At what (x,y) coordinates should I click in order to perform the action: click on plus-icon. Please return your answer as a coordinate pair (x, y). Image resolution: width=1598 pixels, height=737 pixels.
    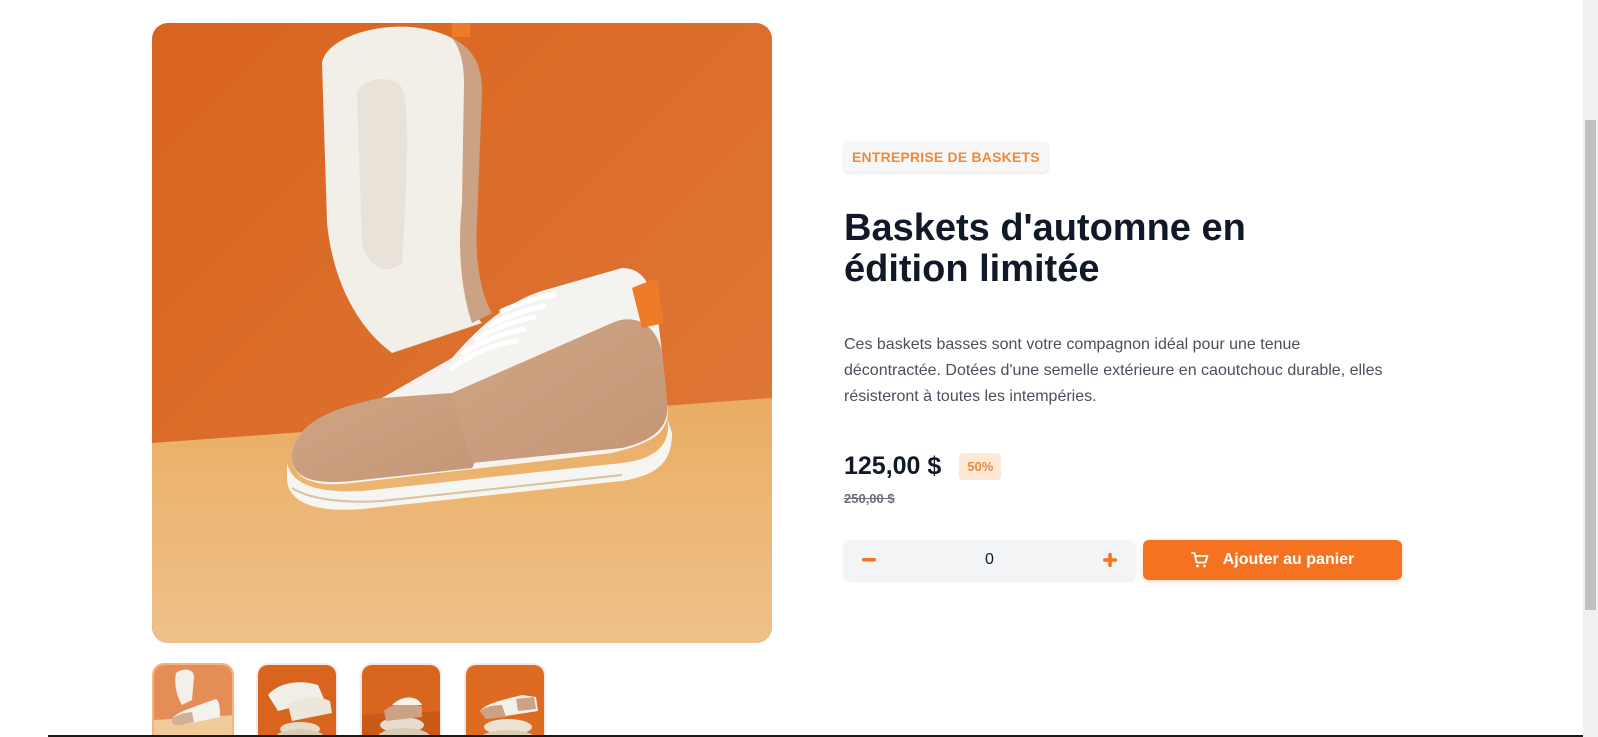
    Looking at the image, I should click on (1110, 560).